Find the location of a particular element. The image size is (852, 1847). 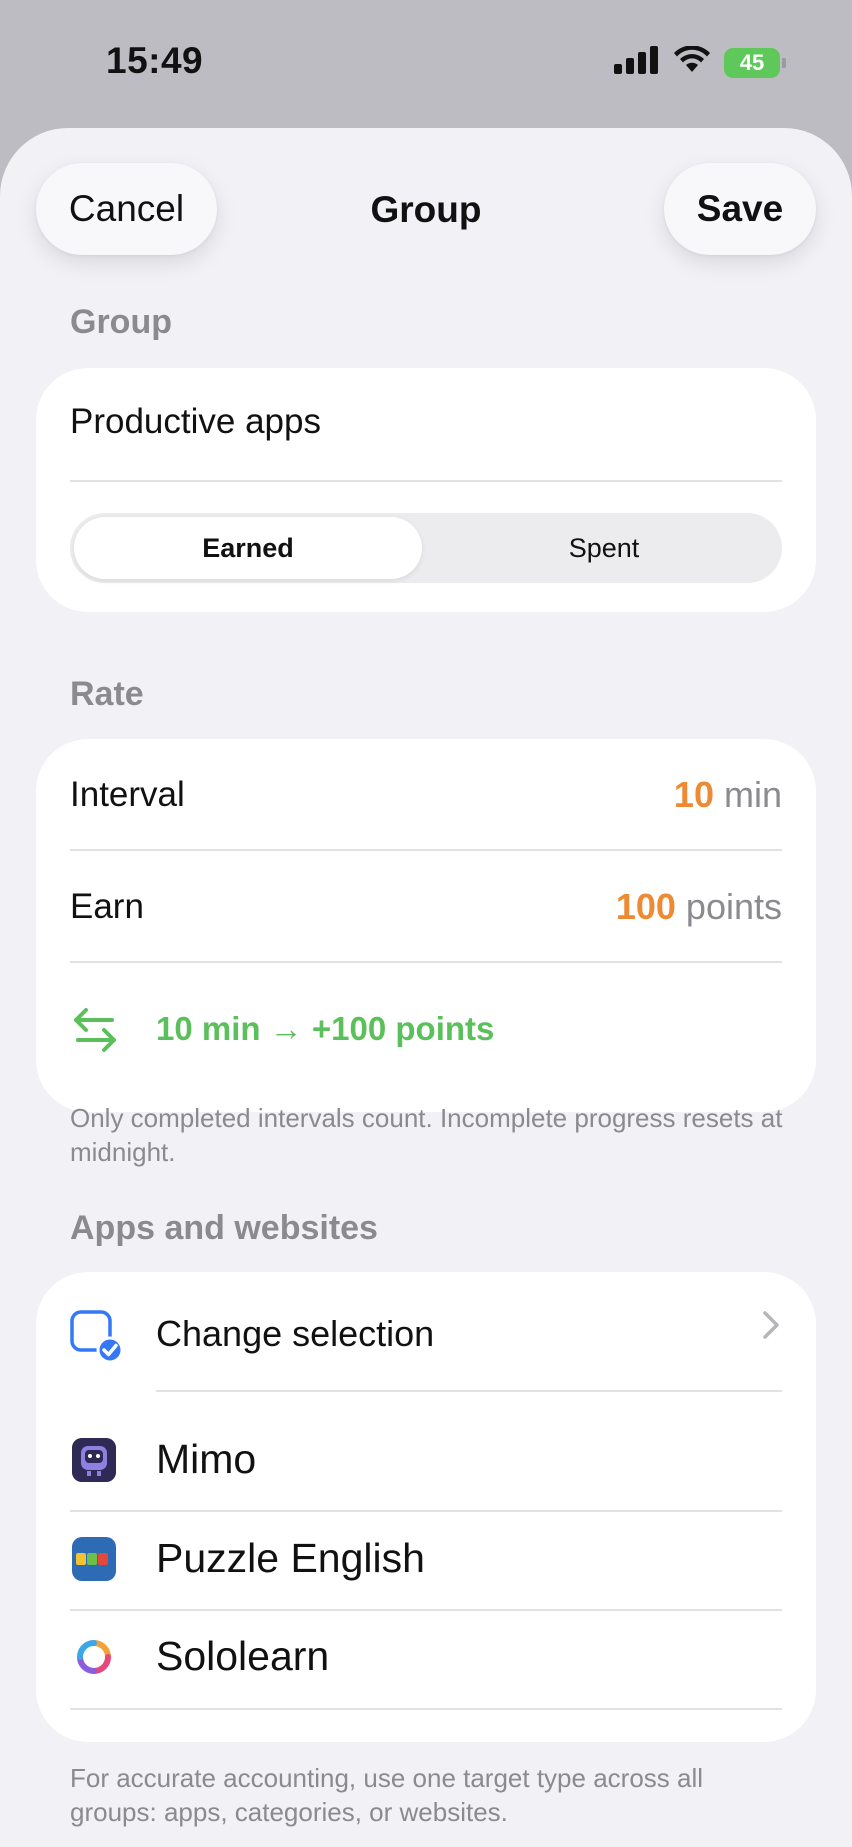

puzzle-english-app-icon is located at coordinates (94, 1559).